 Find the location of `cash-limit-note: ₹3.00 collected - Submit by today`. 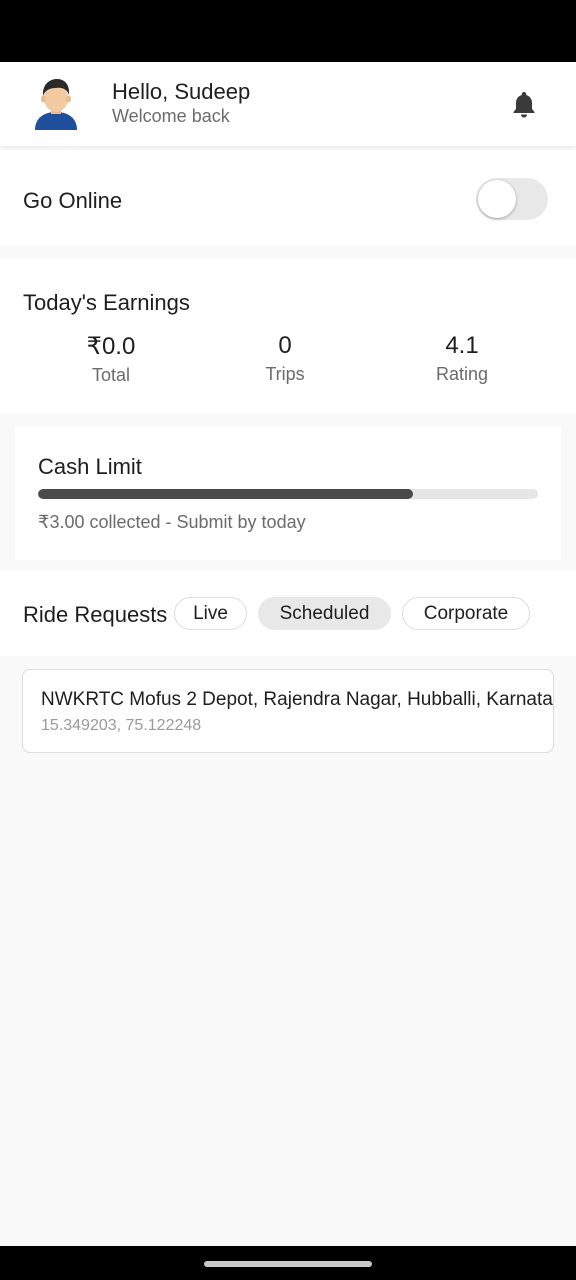

cash-limit-note: ₹3.00 collected - Submit by today is located at coordinates (172, 522).